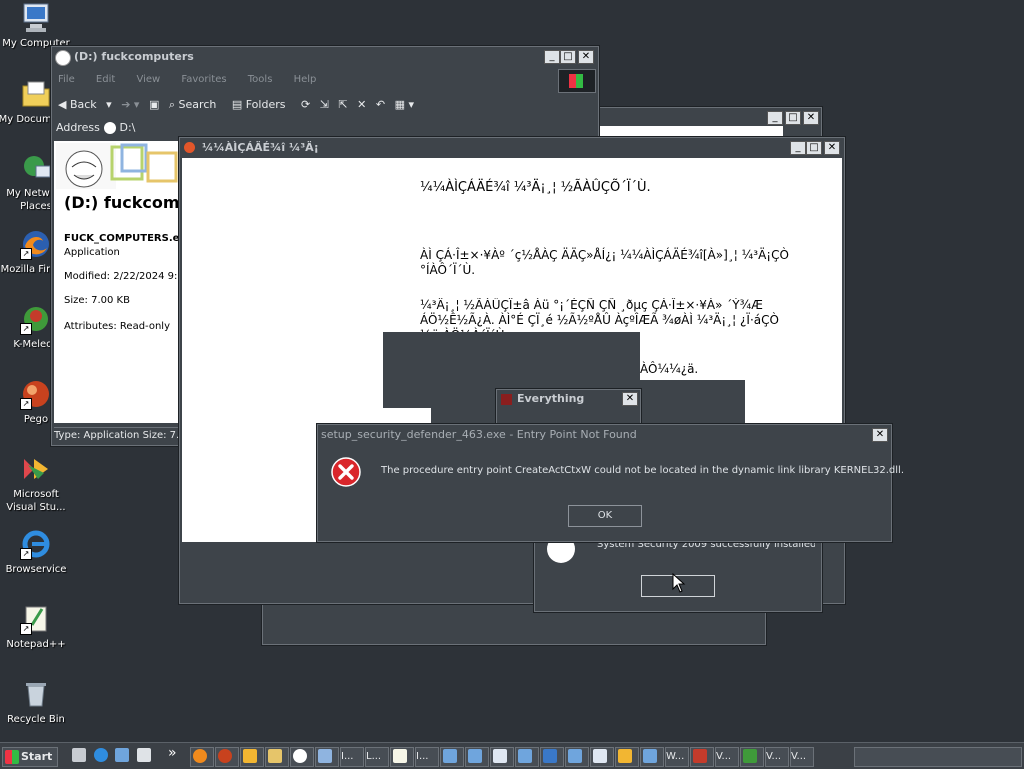  Describe the element at coordinates (37, 702) in the screenshot. I see `desktop-icon-recycle-bin: Recycle Bin` at that location.